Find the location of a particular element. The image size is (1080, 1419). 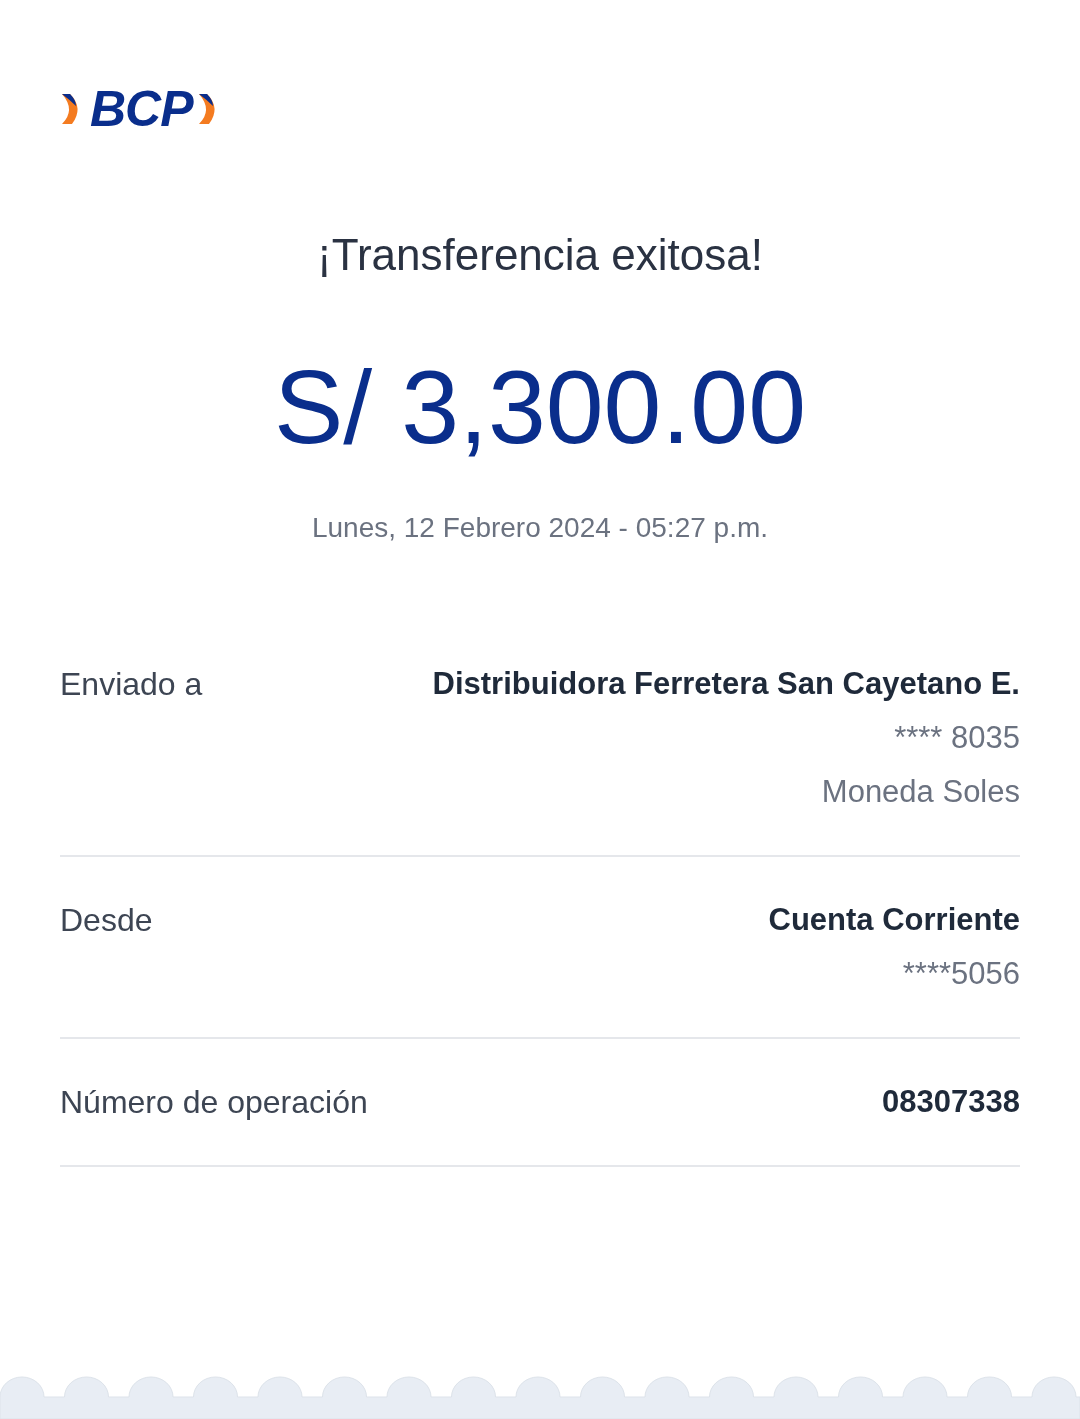

row-label: Número de operación is located at coordinates (214, 1102).